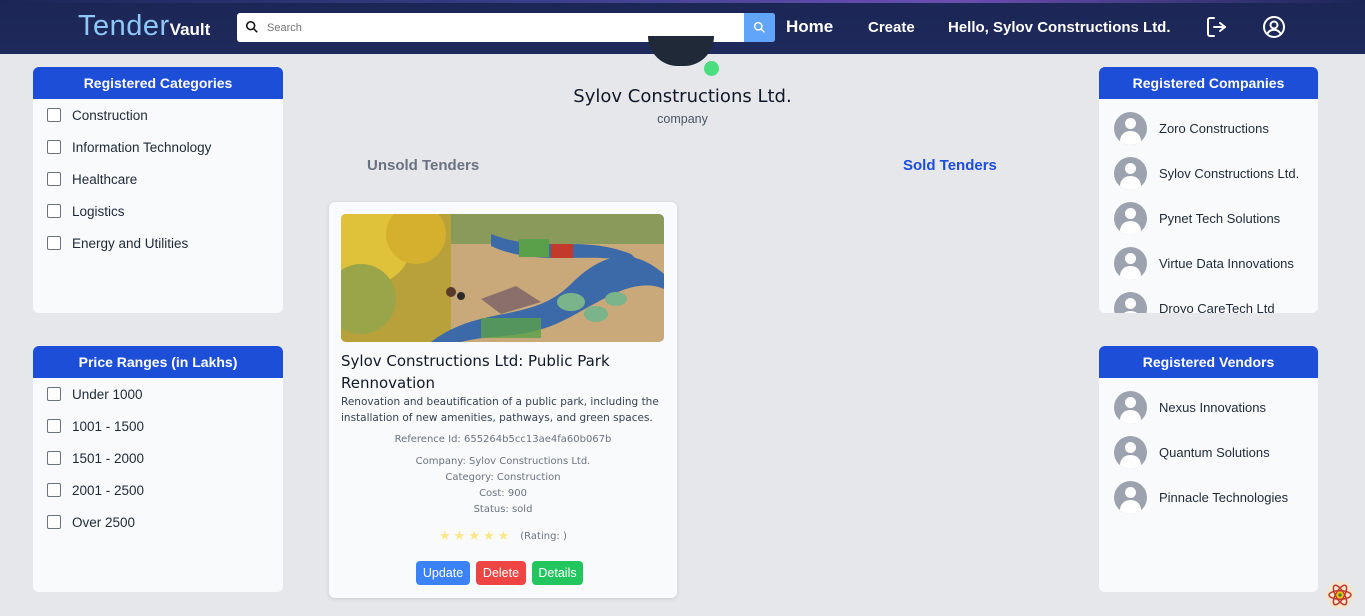  Describe the element at coordinates (98, 211) in the screenshot. I see `category-item-label: Logistics` at that location.